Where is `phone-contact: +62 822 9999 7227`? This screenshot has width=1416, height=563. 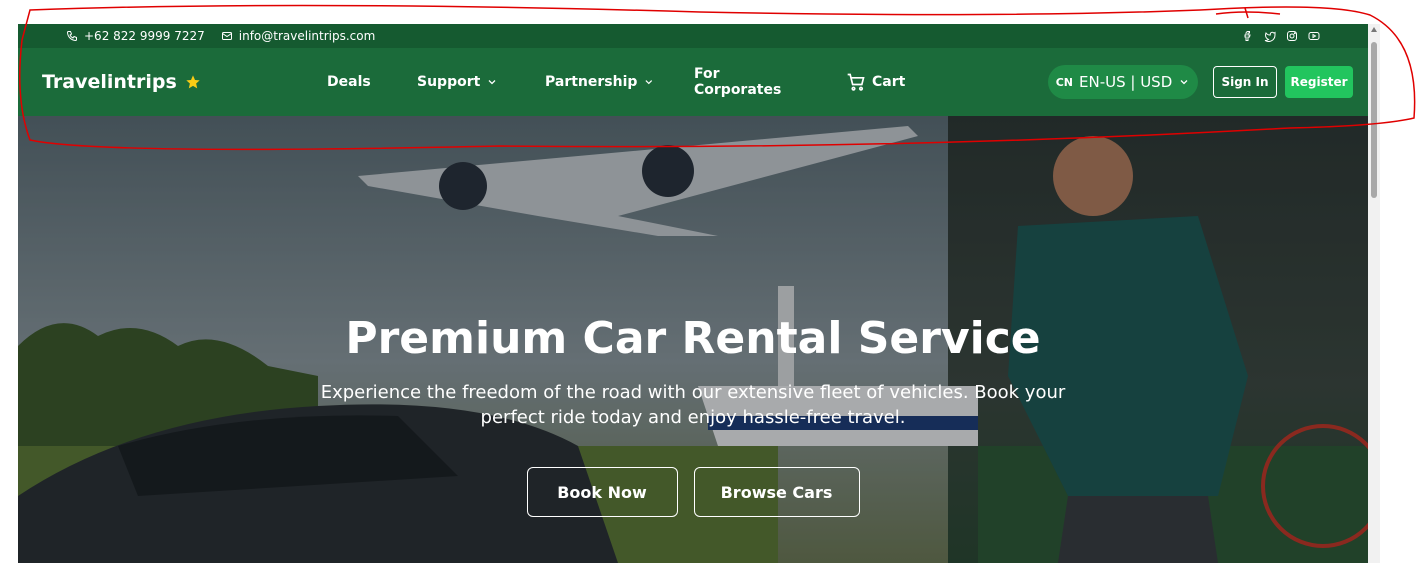
phone-contact: +62 822 9999 7227 is located at coordinates (135, 36).